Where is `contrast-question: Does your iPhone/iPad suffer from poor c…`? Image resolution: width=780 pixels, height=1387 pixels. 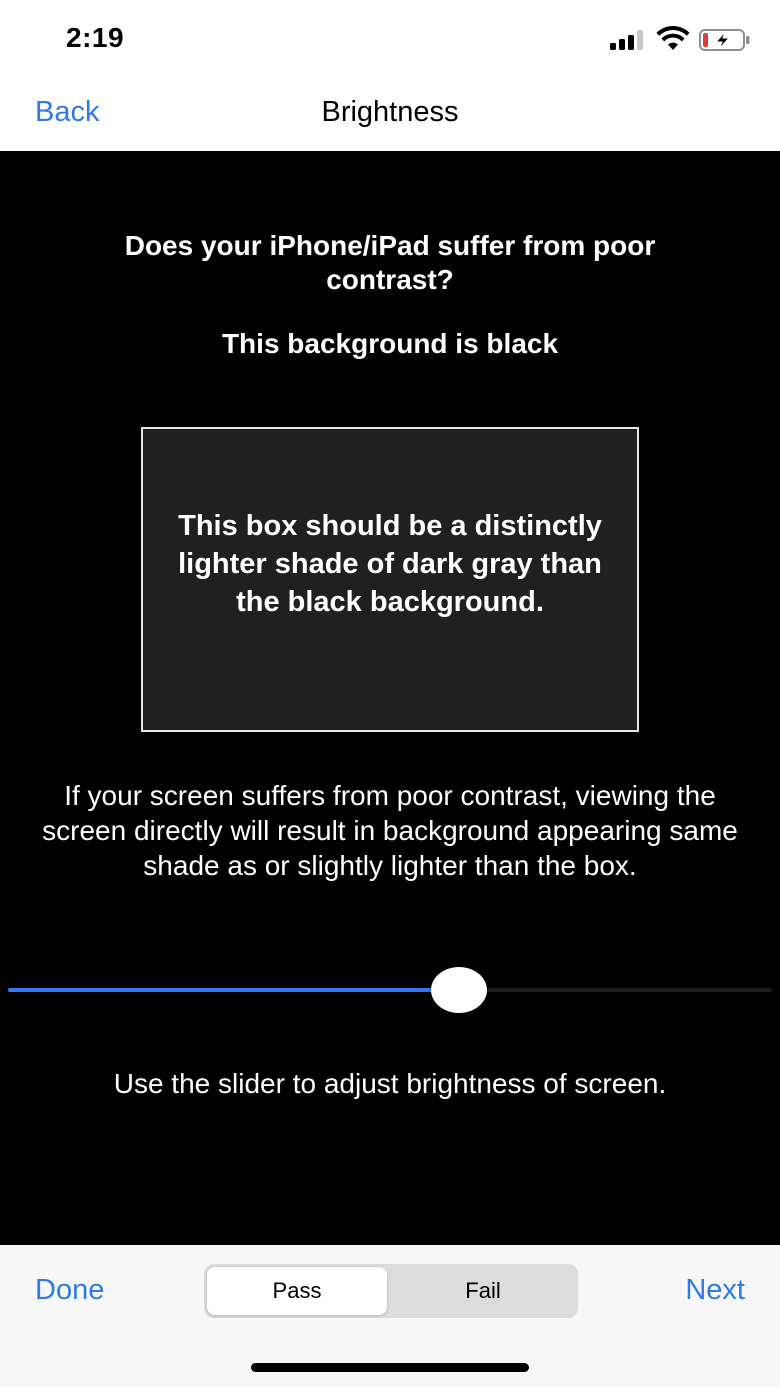 contrast-question: Does your iPhone/iPad suffer from poor c… is located at coordinates (390, 262).